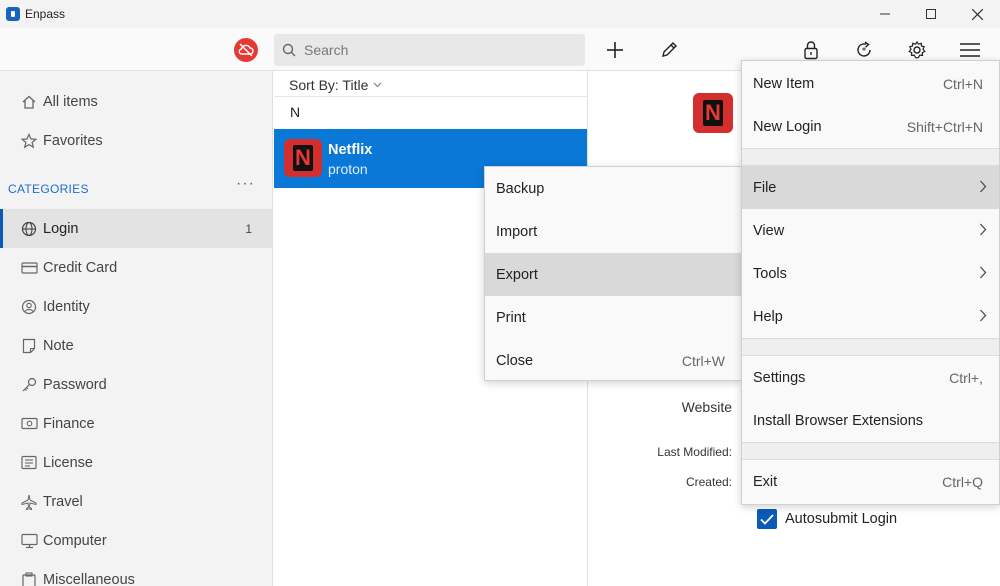  What do you see at coordinates (669, 50) in the screenshot?
I see `edit-icon` at bounding box center [669, 50].